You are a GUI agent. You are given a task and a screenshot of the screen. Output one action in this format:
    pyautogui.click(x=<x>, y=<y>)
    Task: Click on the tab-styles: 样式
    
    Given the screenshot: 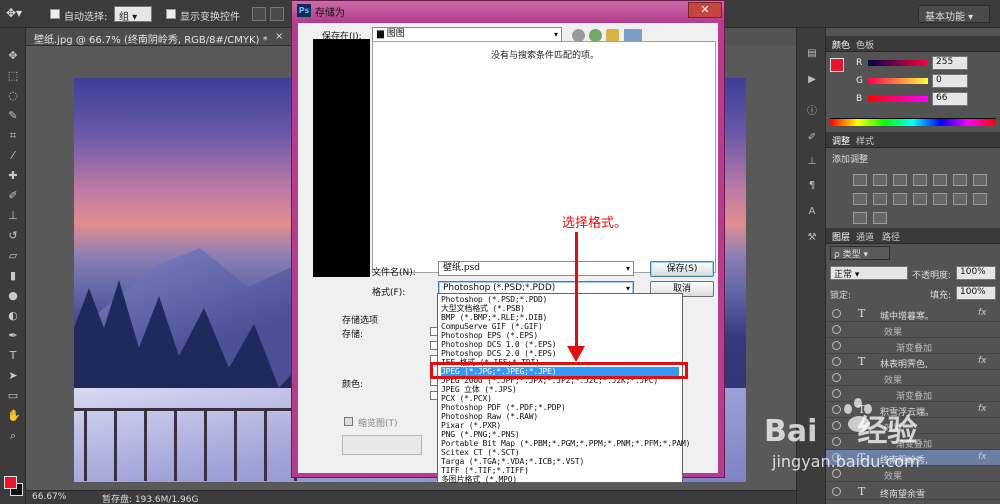 What is the action you would take?
    pyautogui.click(x=865, y=140)
    